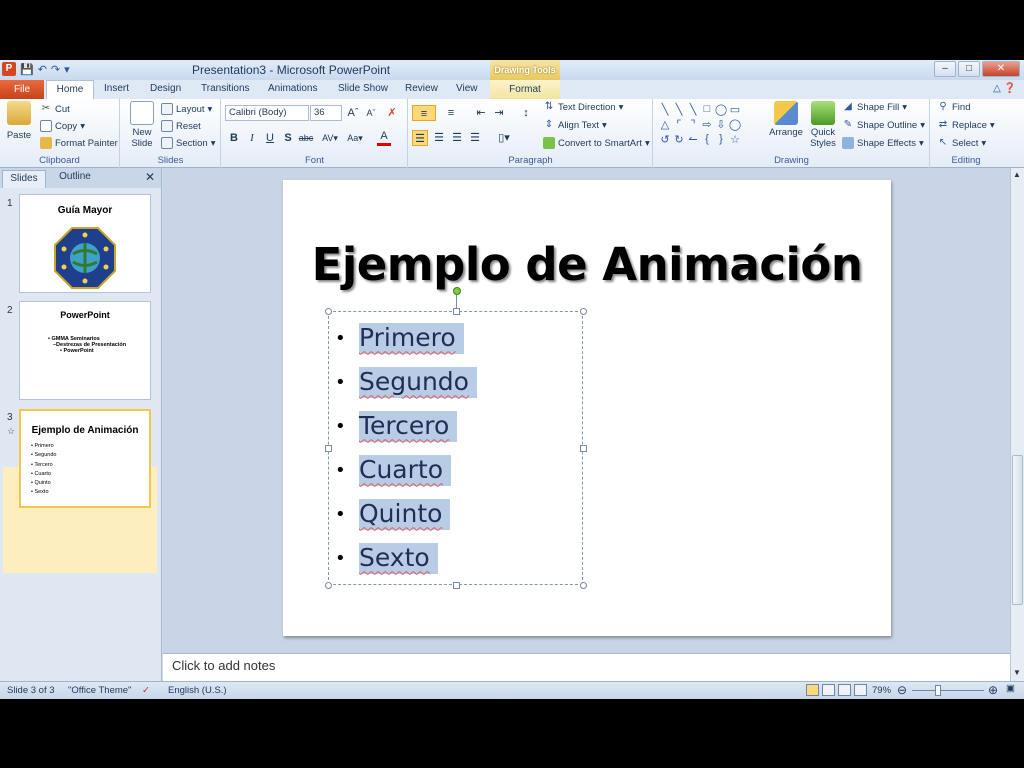  Describe the element at coordinates (953, 107) in the screenshot. I see `find-button: ⚲ Find` at that location.